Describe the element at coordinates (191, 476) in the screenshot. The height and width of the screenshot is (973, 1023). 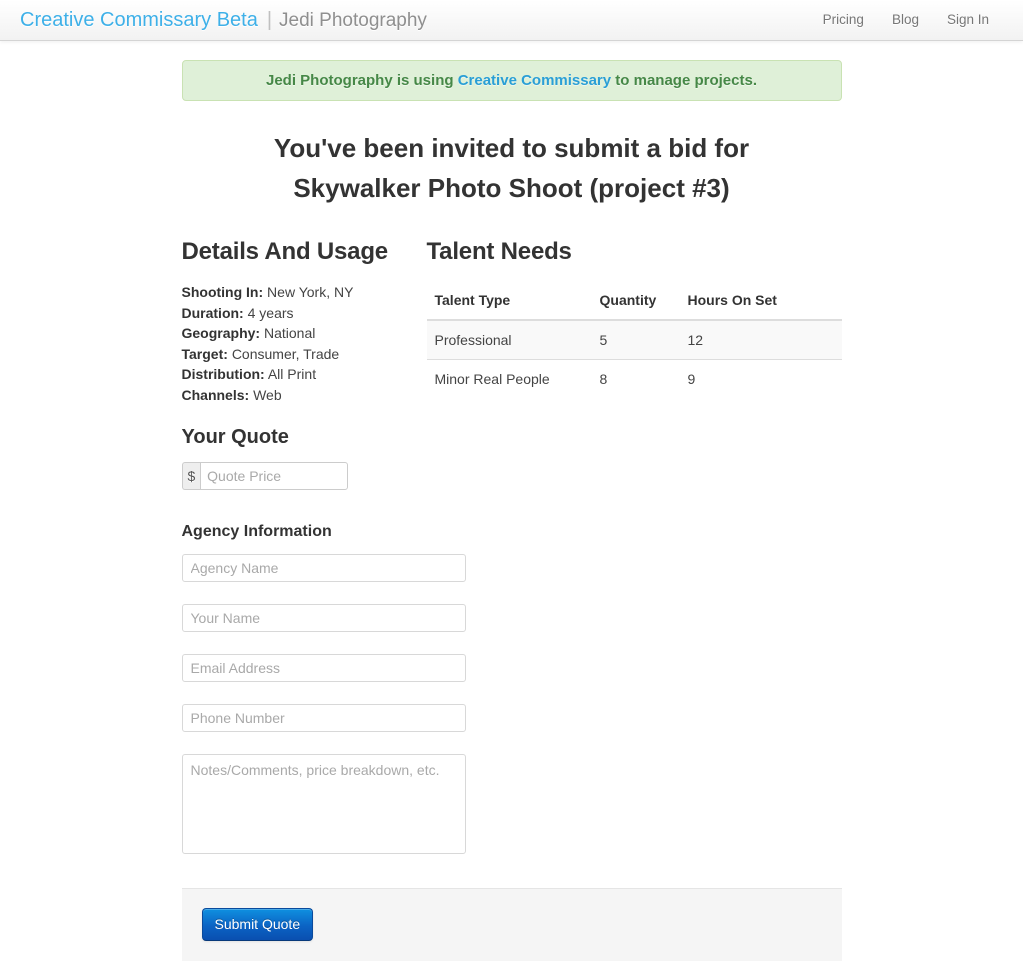
I see `currency-symbol-addon: $` at that location.